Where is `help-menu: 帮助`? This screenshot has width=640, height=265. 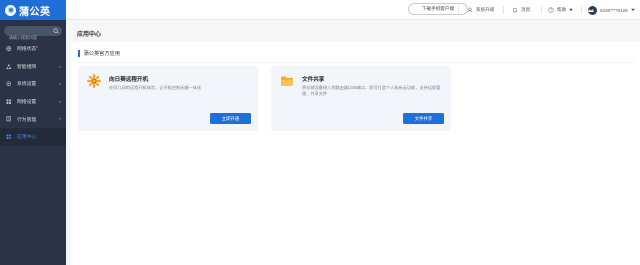 help-menu: 帮助 is located at coordinates (562, 10).